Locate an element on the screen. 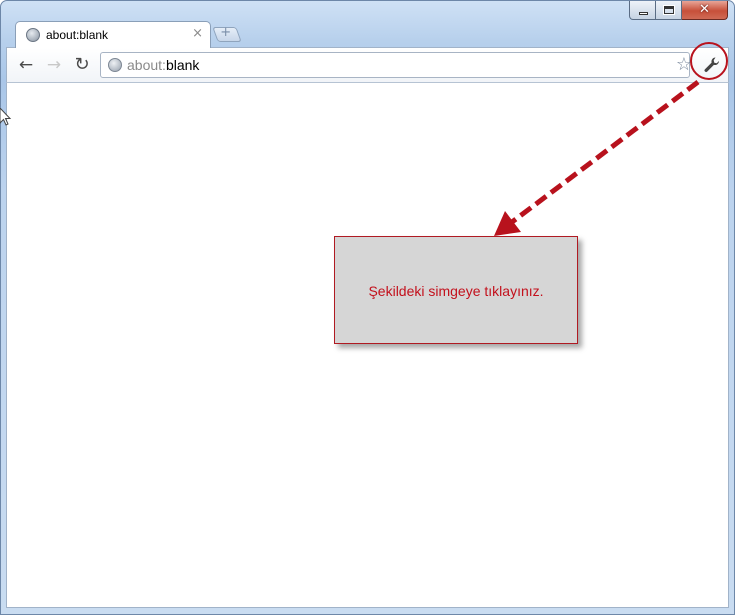 Image resolution: width=735 pixels, height=615 pixels. mouse-cursor-icon is located at coordinates (6, 117).